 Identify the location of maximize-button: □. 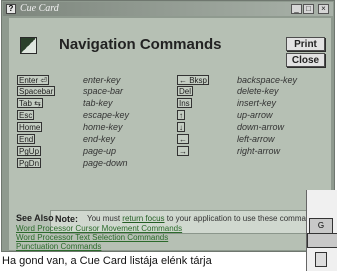
(308, 9).